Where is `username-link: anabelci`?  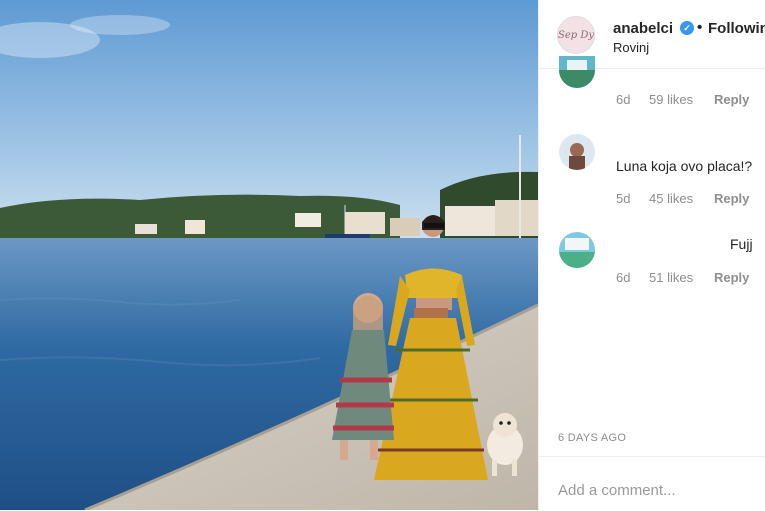
username-link: anabelci is located at coordinates (643, 28).